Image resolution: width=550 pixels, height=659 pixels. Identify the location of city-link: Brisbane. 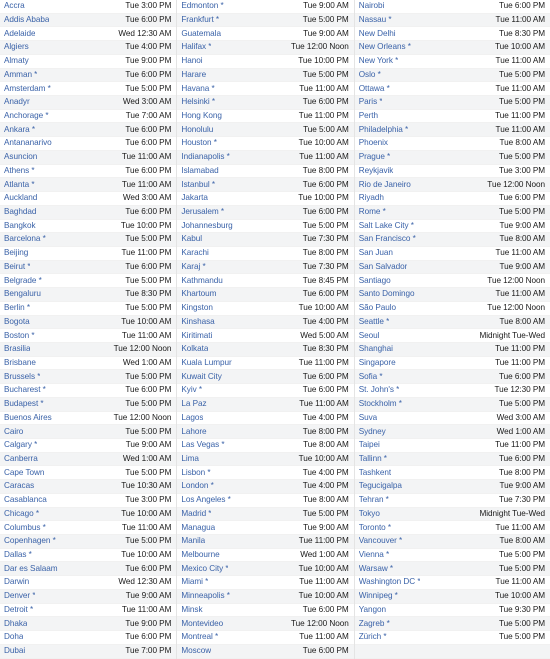
(20, 363).